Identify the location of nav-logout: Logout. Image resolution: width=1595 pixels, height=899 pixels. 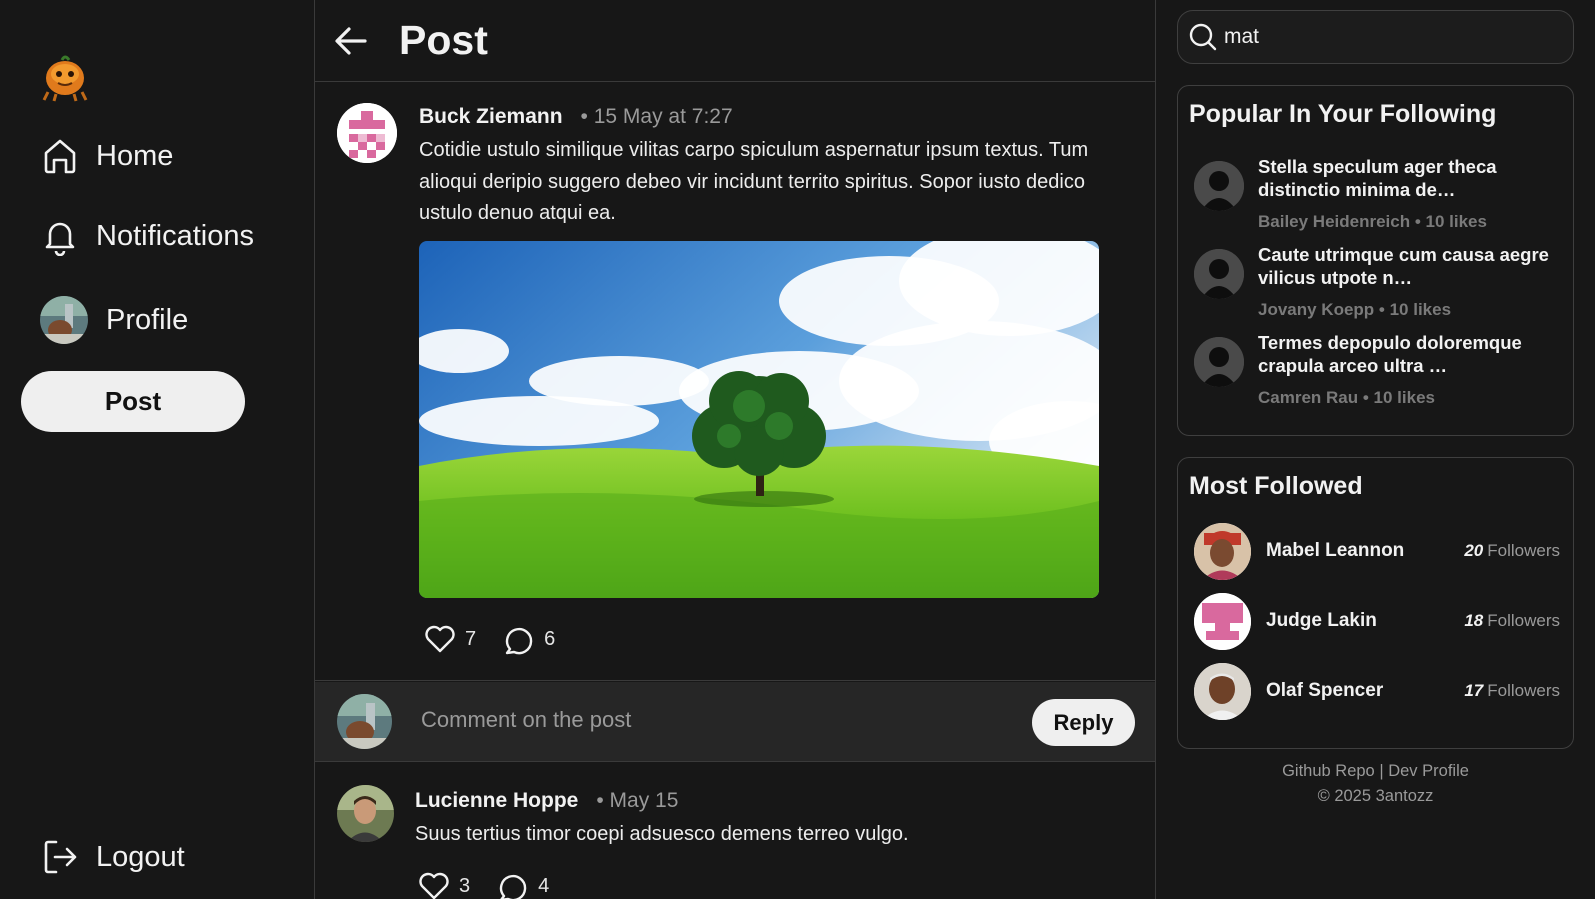
(112, 857).